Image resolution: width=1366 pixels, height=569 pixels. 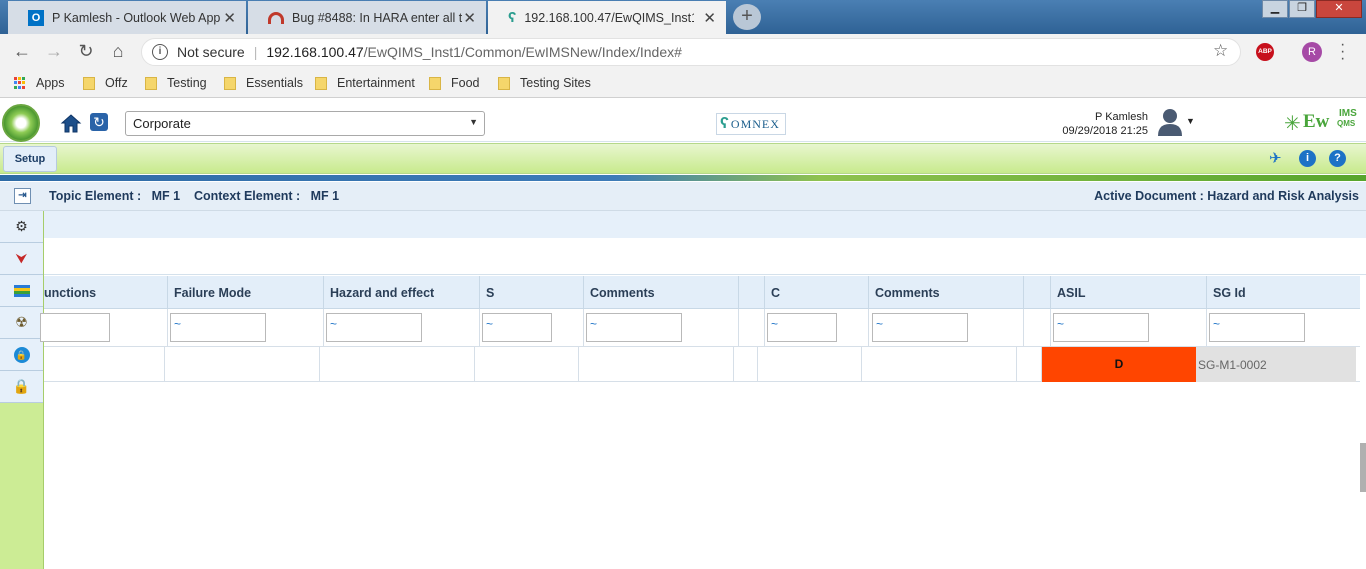 What do you see at coordinates (724, 123) in the screenshot?
I see `omnex-mark-icon: ʕ` at bounding box center [724, 123].